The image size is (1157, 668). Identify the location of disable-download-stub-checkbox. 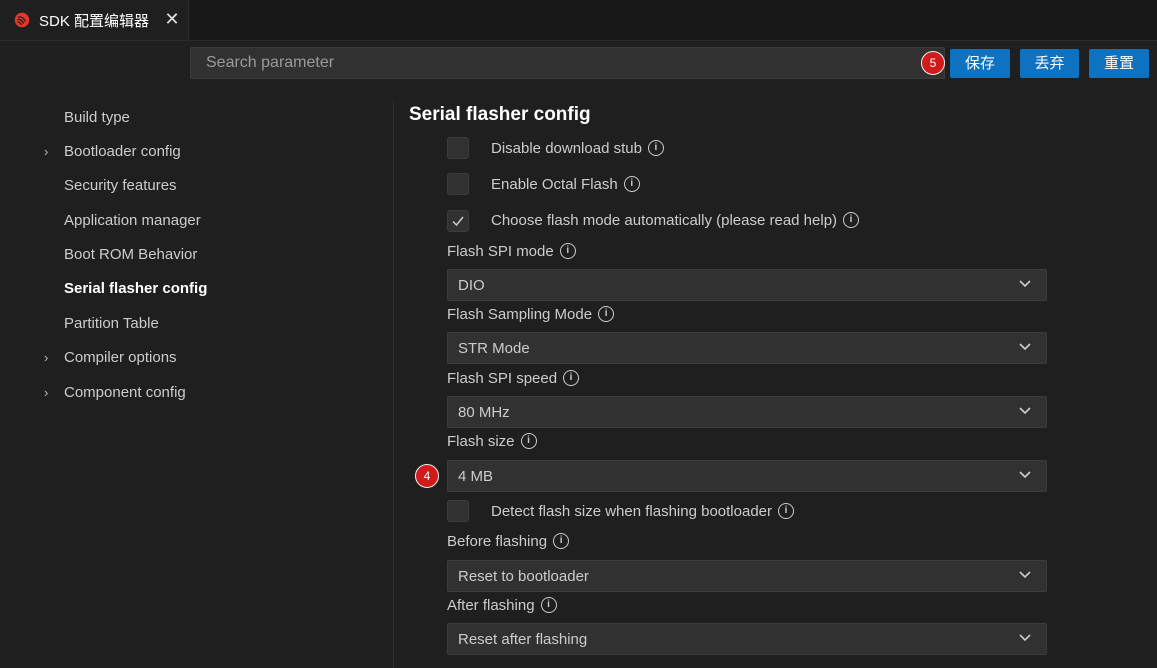
(458, 148).